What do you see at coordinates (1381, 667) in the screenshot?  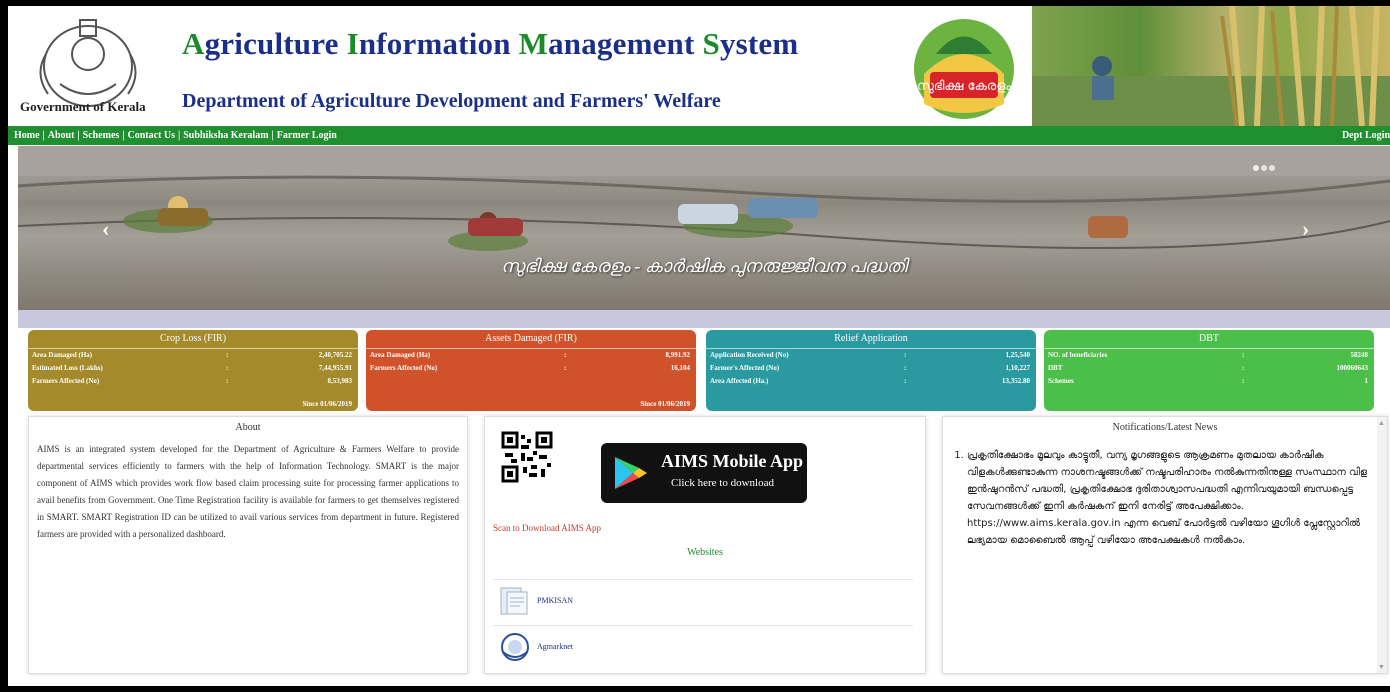 I see `scroll-down-icon: ▼` at bounding box center [1381, 667].